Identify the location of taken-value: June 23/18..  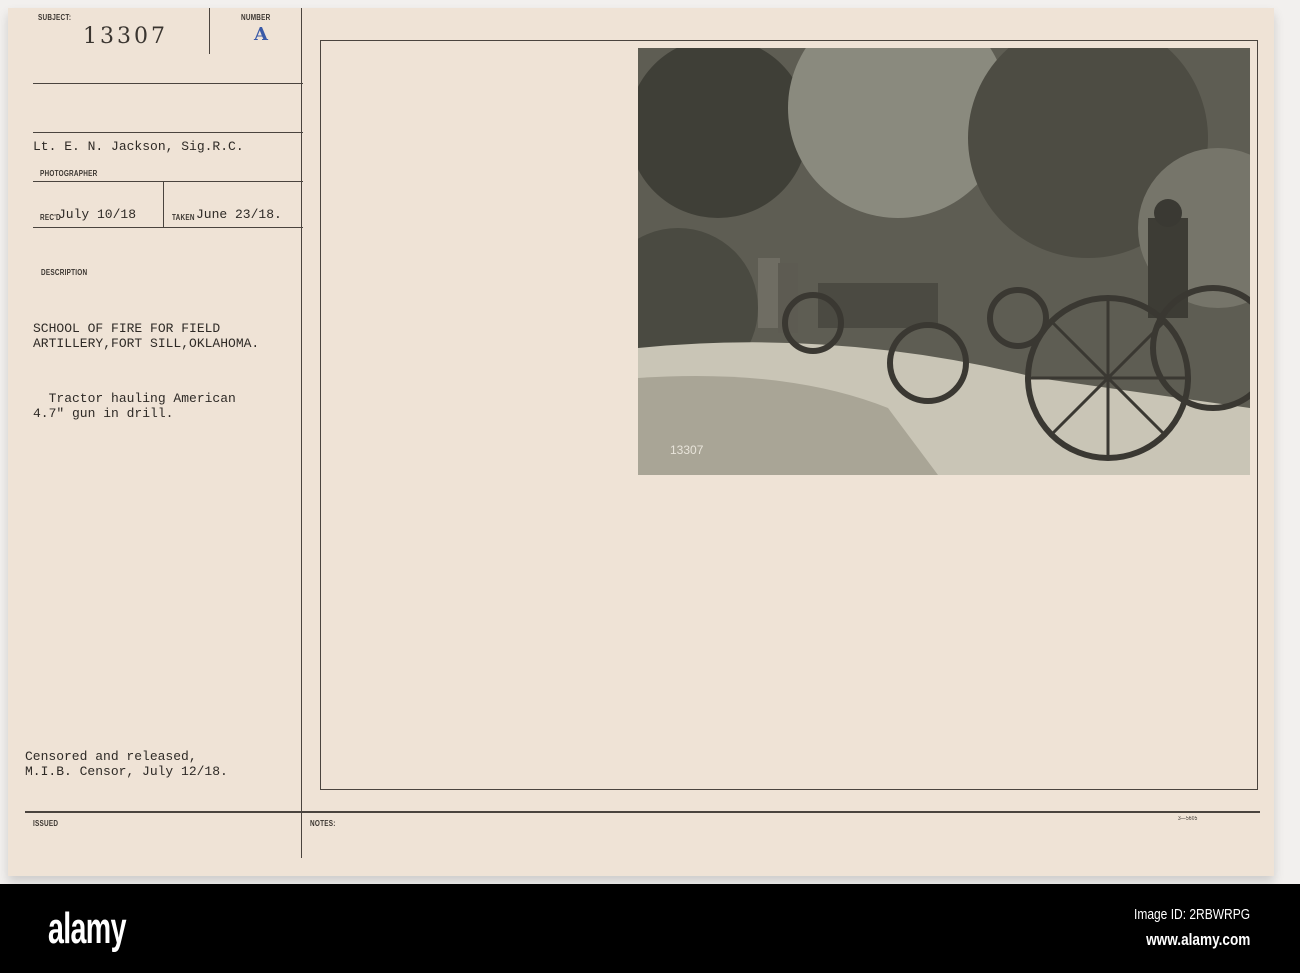
(239, 214).